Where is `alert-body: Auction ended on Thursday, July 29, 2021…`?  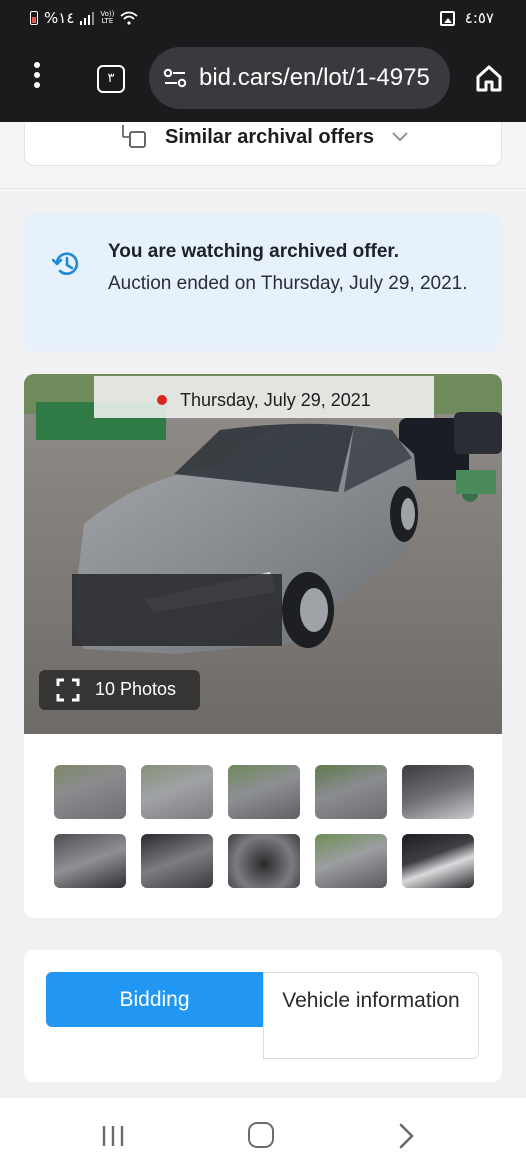
alert-body: Auction ended on Thursday, July 29, 2021… is located at coordinates (288, 283).